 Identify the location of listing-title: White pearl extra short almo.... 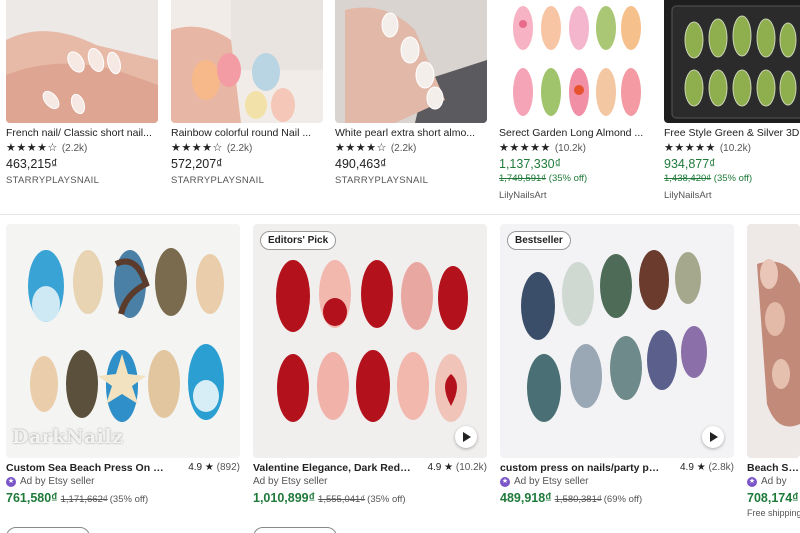
(411, 133).